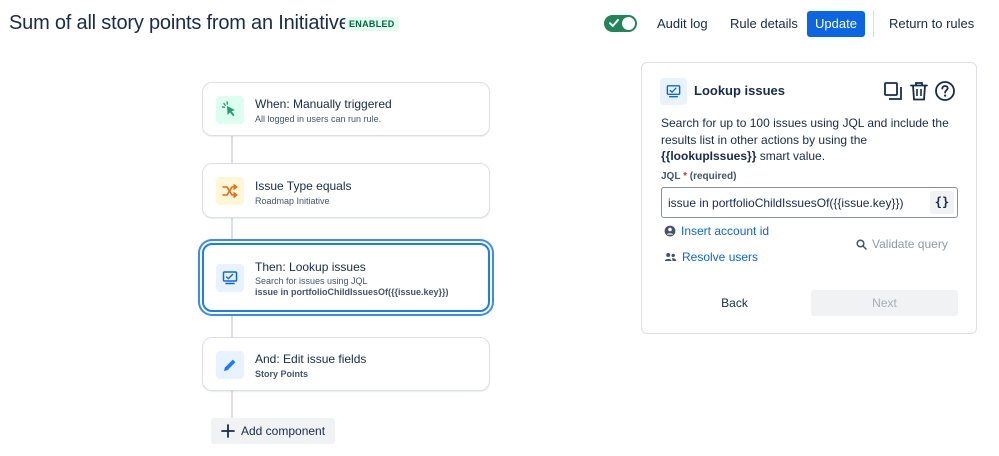  What do you see at coordinates (942, 202) in the screenshot?
I see `smart-values-button: {}` at bounding box center [942, 202].